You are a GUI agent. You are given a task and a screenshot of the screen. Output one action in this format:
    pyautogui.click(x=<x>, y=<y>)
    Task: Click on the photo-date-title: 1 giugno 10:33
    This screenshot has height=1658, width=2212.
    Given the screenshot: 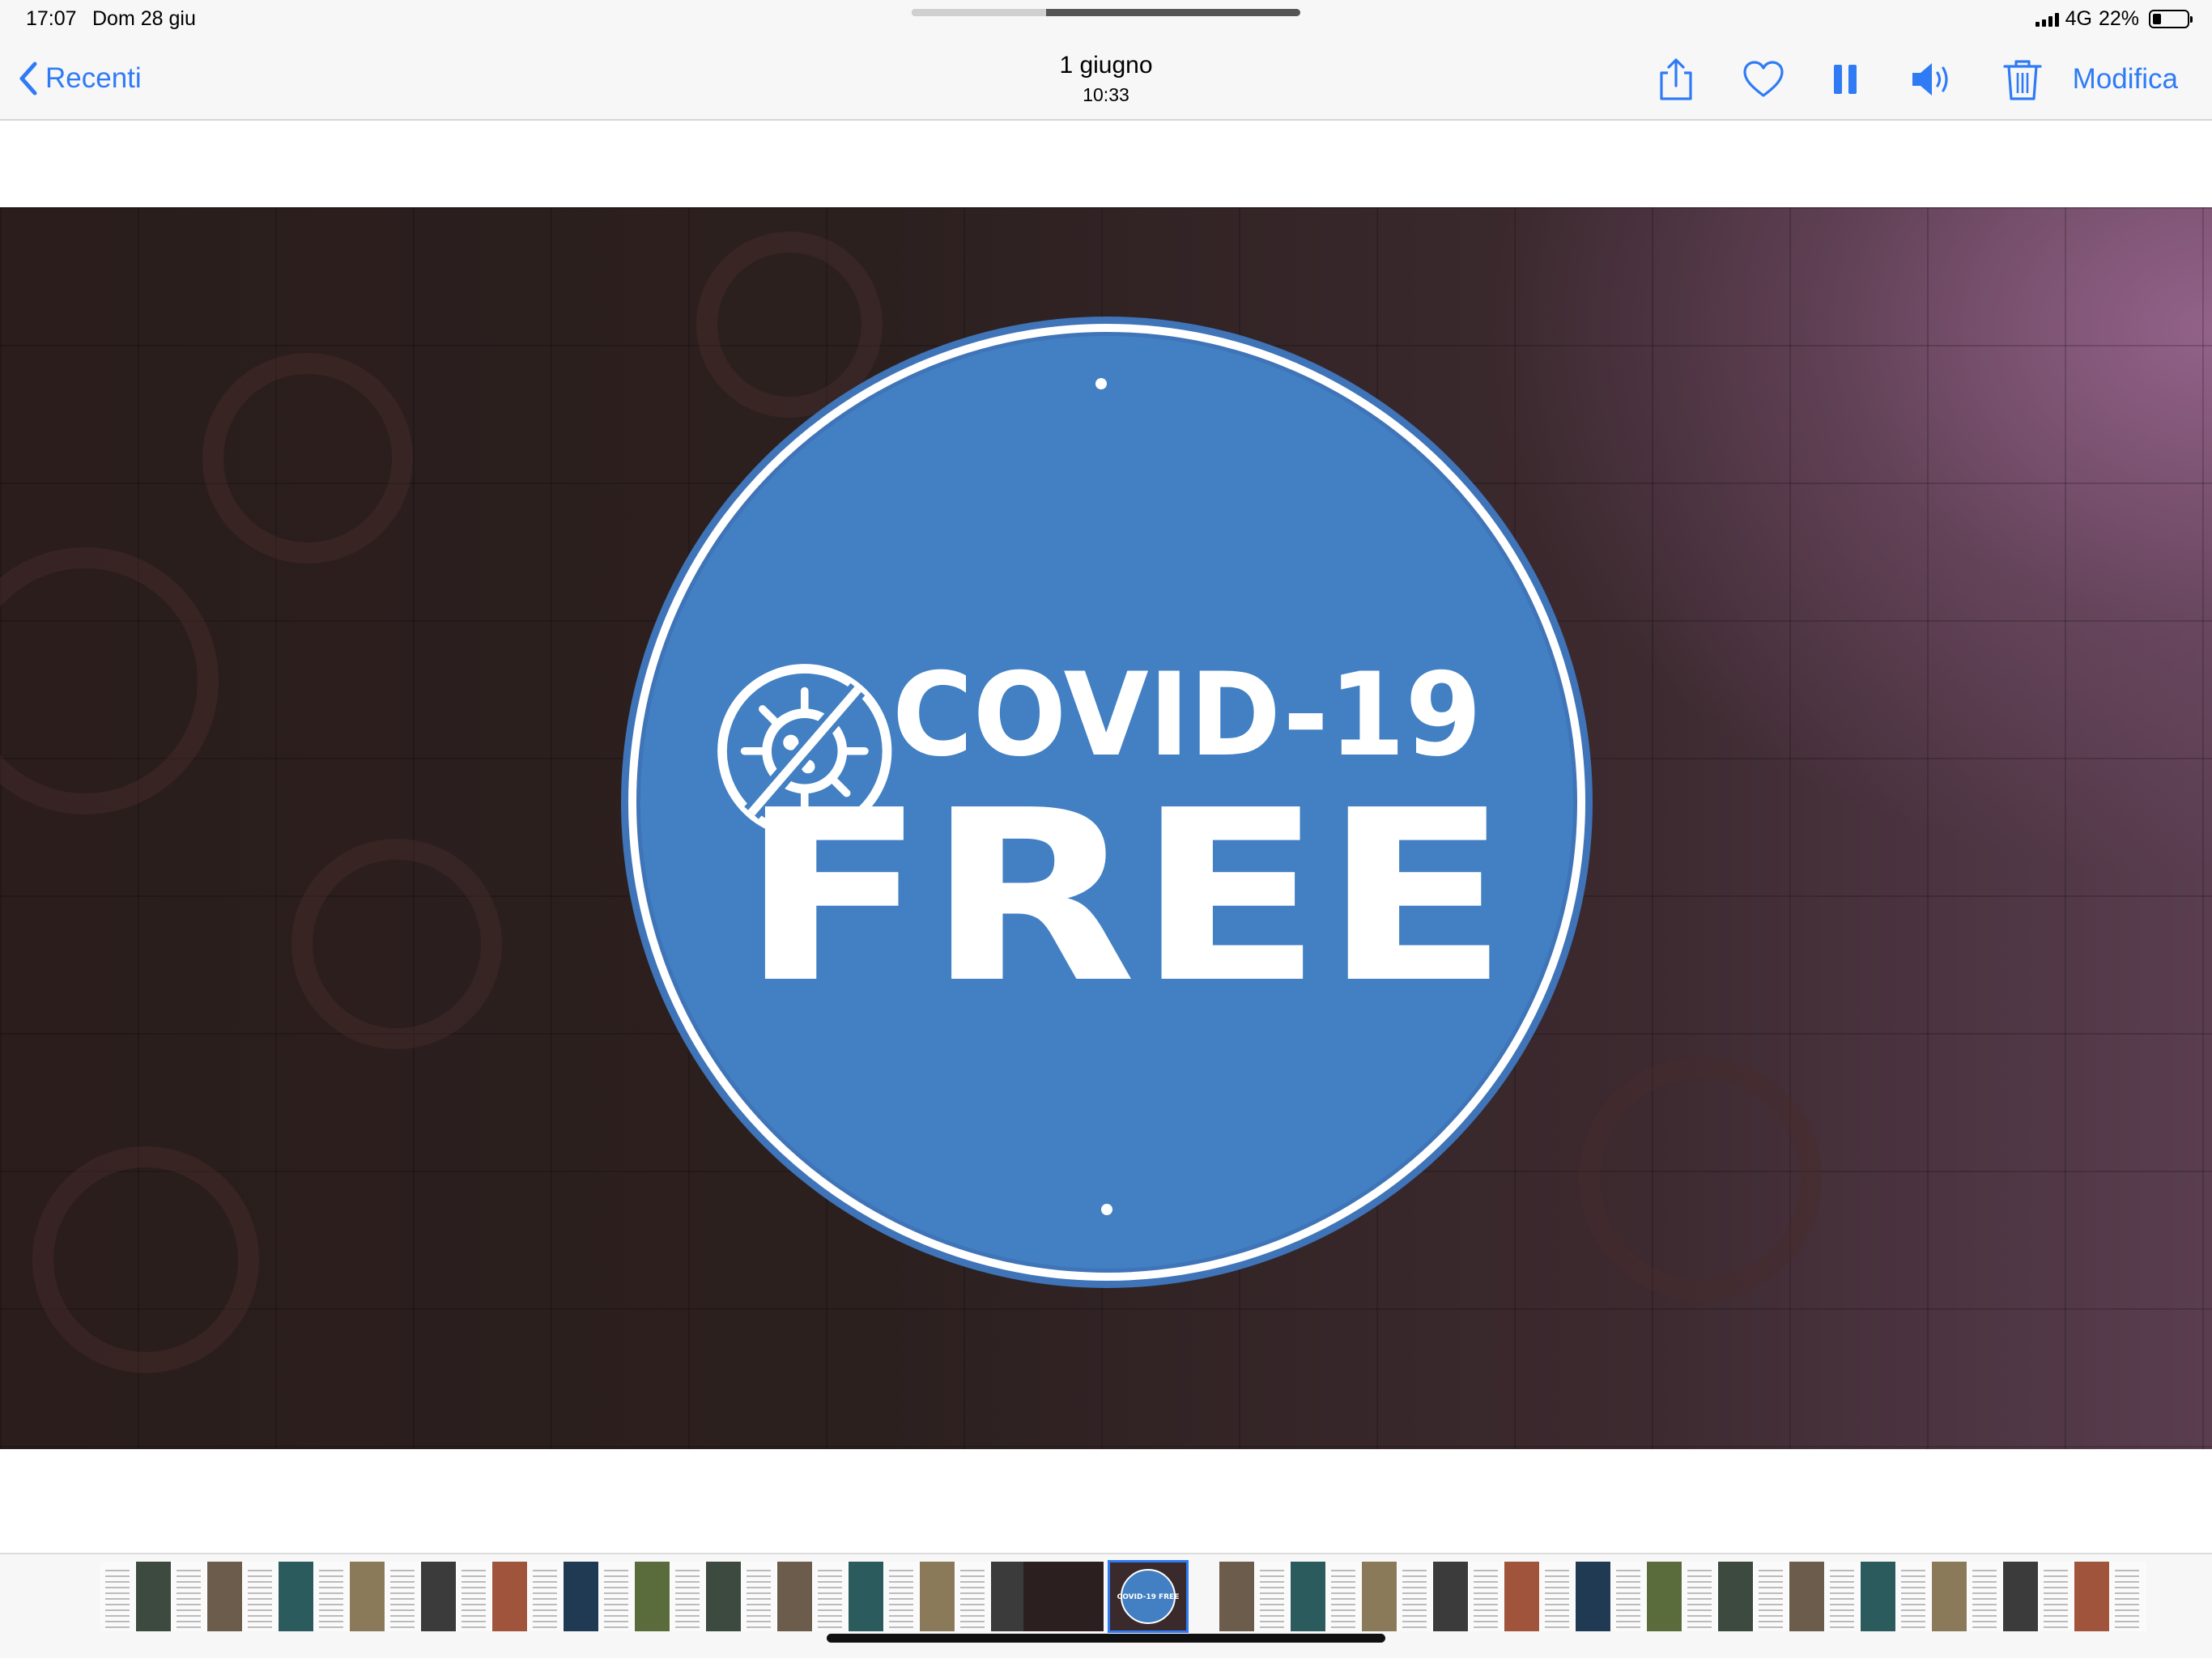 What is the action you would take?
    pyautogui.click(x=1106, y=79)
    